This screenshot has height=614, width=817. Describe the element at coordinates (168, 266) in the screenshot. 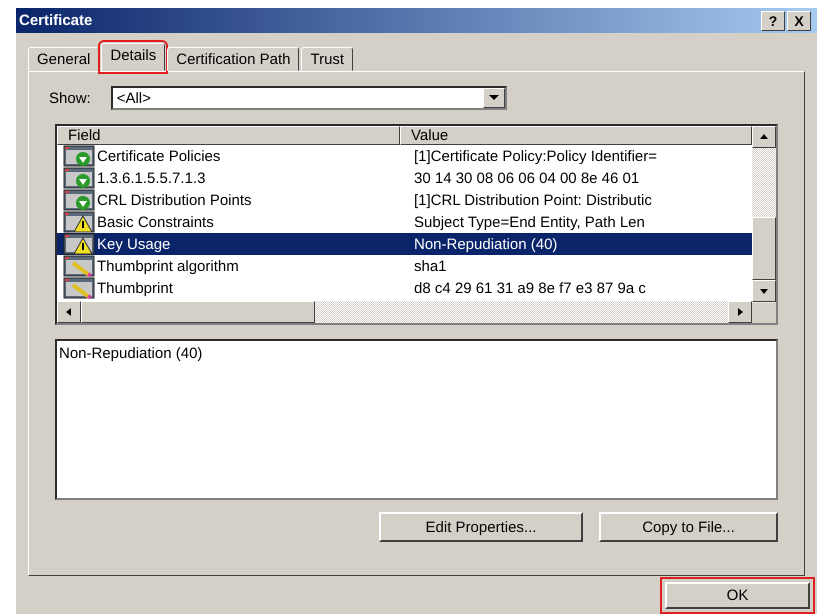

I see `field-name: Thumbprint algorithm` at that location.